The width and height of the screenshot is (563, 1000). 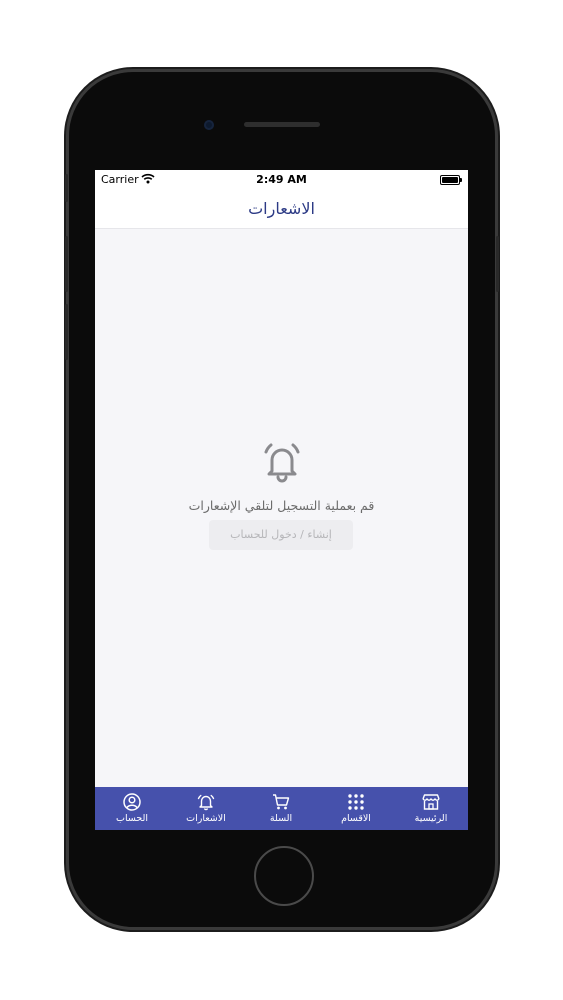 I want to click on tab-home-label: الرئيسية, so click(x=431, y=818).